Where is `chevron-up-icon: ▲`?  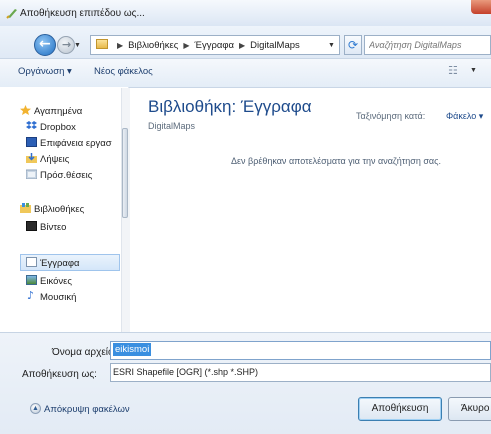 chevron-up-icon: ▲ is located at coordinates (35, 408).